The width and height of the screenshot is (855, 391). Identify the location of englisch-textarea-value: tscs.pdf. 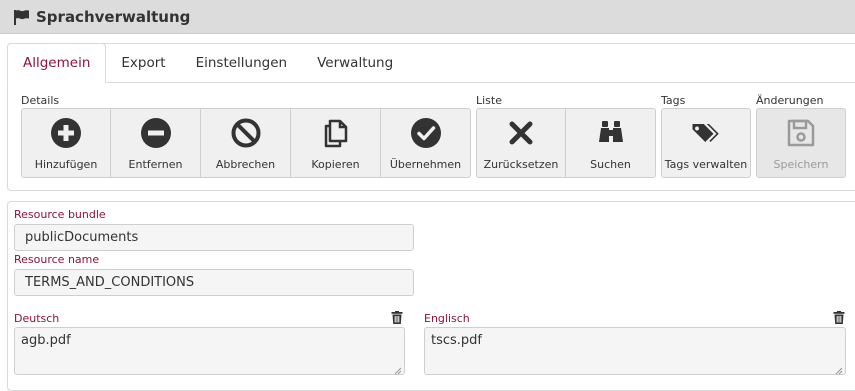
(457, 340).